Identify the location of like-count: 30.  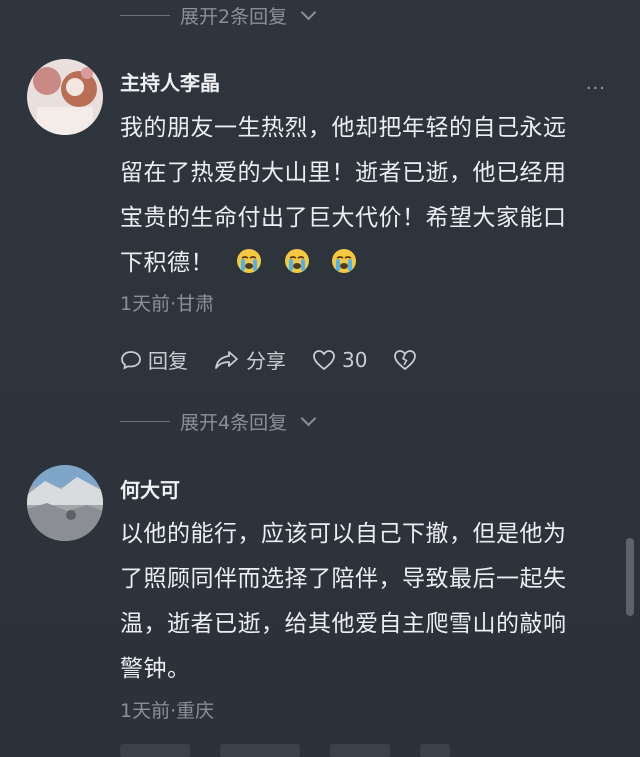
(355, 359).